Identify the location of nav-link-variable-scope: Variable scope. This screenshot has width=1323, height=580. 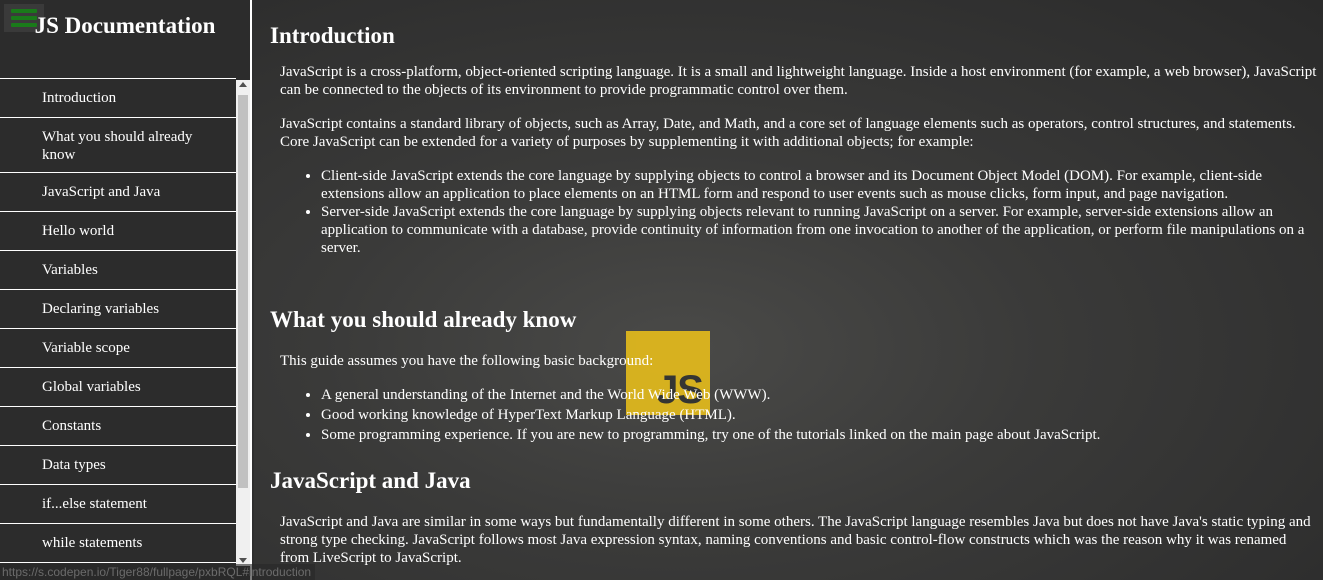
(118, 348).